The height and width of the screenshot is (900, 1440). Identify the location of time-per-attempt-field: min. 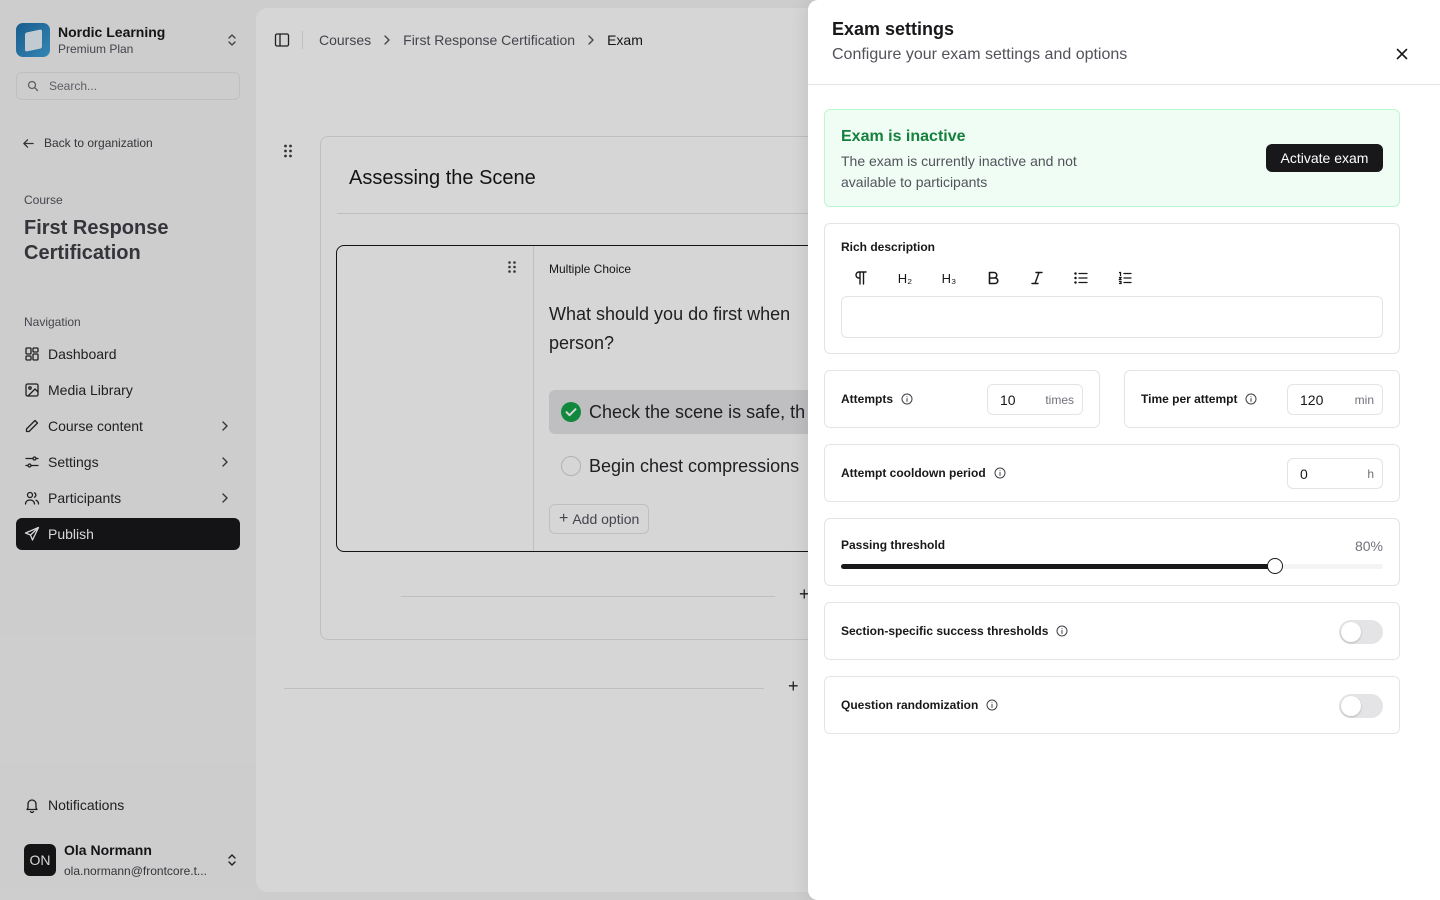
(1335, 399).